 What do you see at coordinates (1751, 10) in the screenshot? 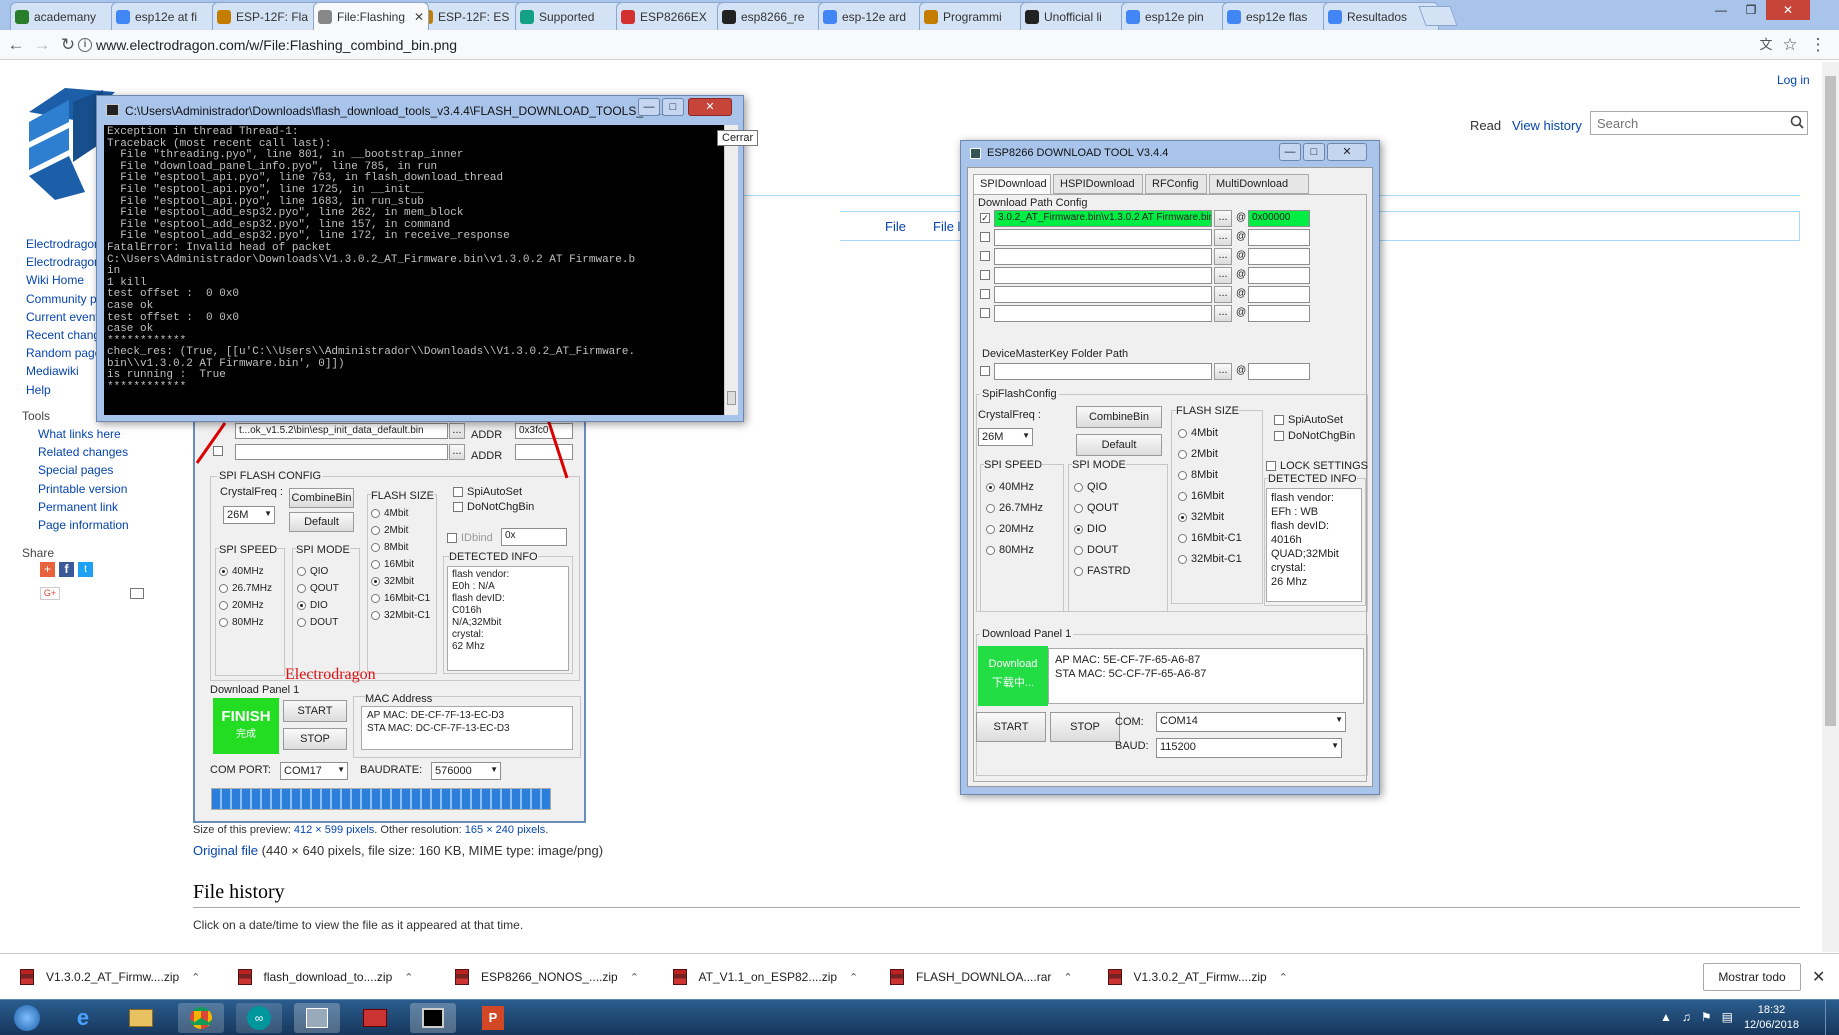
I see `restore-window-button: ❐` at bounding box center [1751, 10].